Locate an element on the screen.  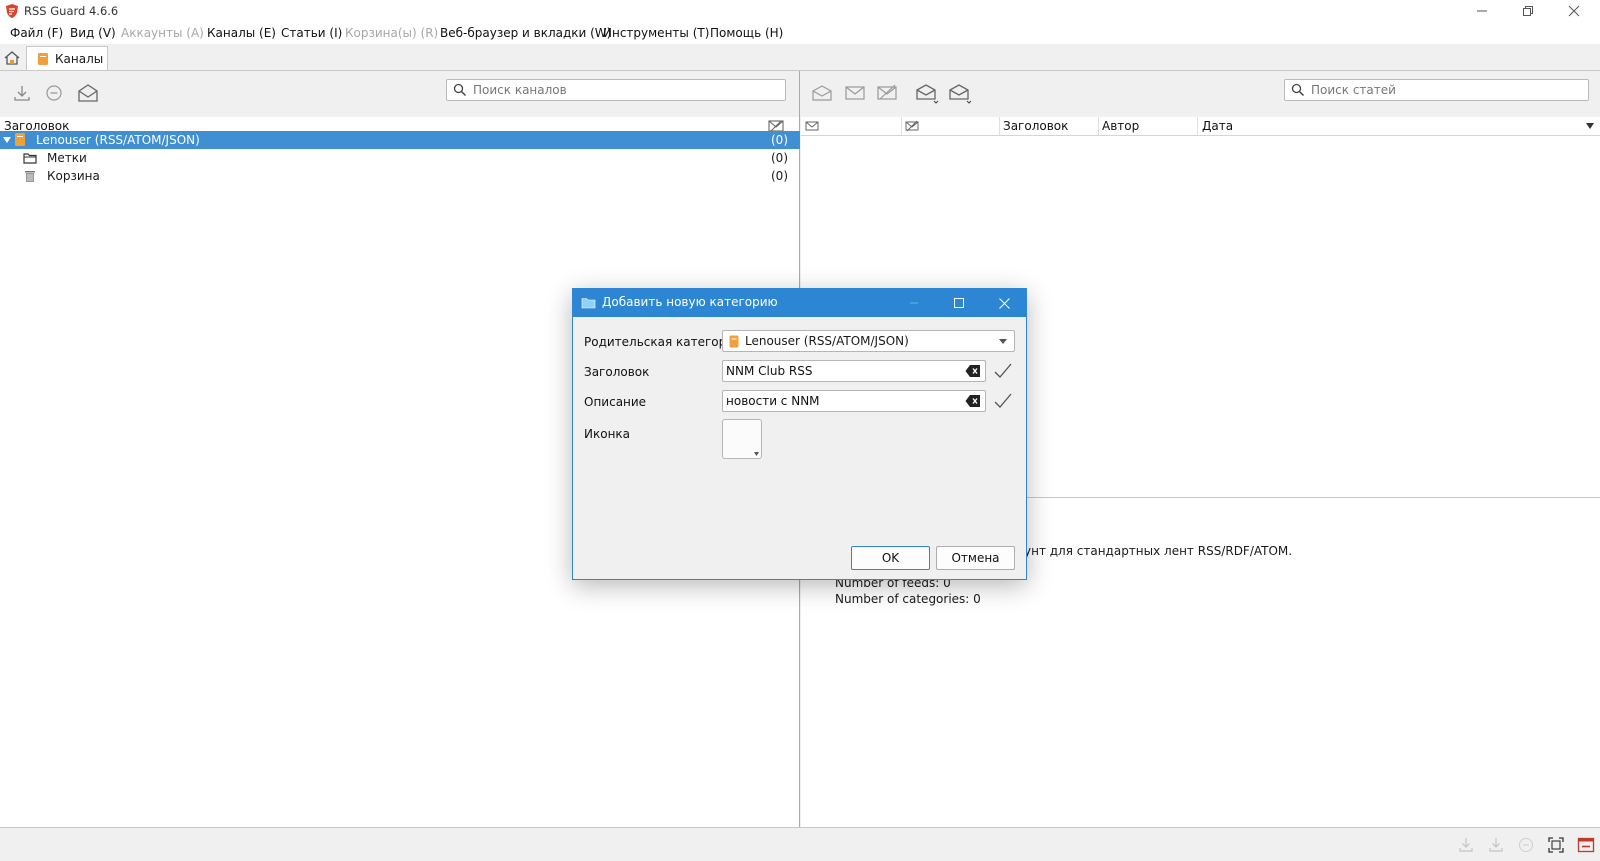
menu-view: Вид (V) is located at coordinates (93, 33).